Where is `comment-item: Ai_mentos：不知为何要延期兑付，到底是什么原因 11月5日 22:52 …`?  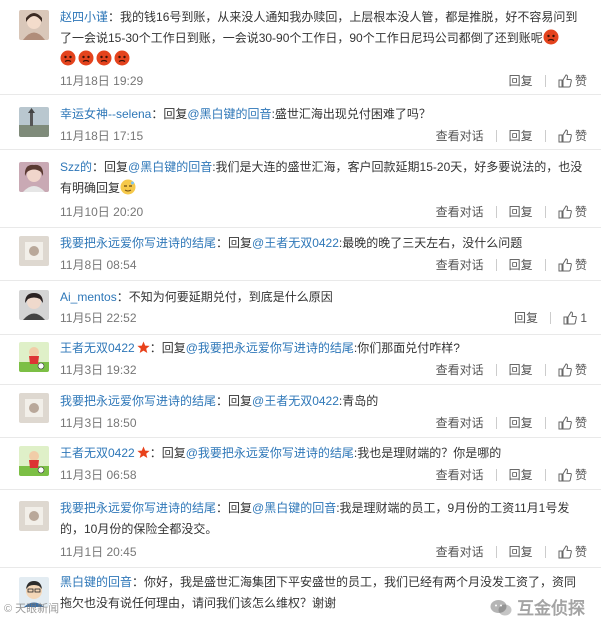 comment-item: Ai_mentos：不知为何要延期兑付，到底是什么原因 11月5日 22:52 … is located at coordinates (300, 307).